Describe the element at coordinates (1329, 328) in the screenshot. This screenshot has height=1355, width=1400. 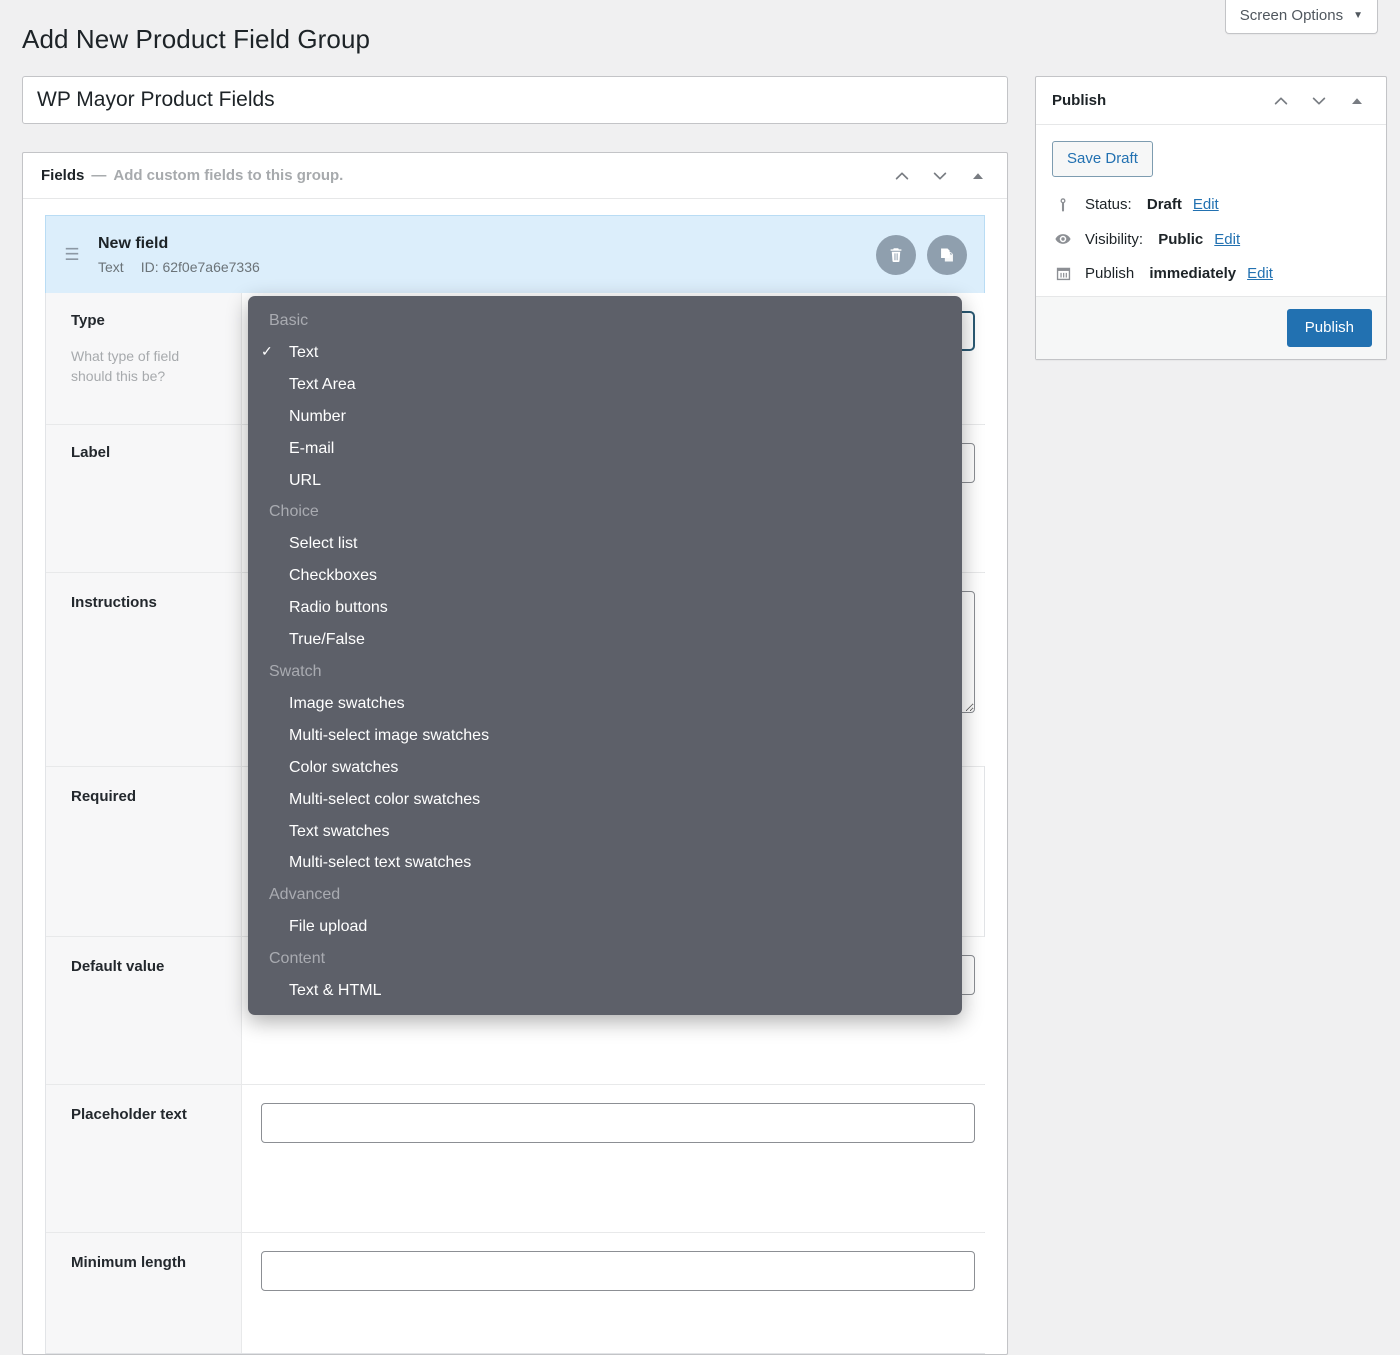
I see `publish-button: Publish` at that location.